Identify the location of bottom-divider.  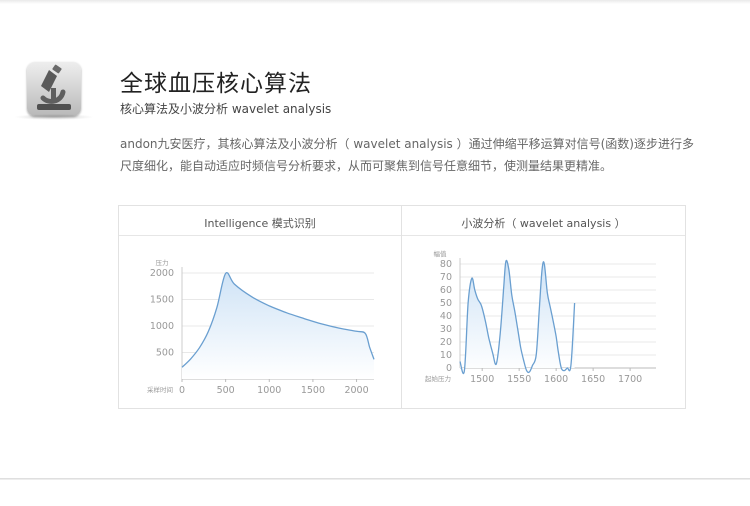
(375, 479).